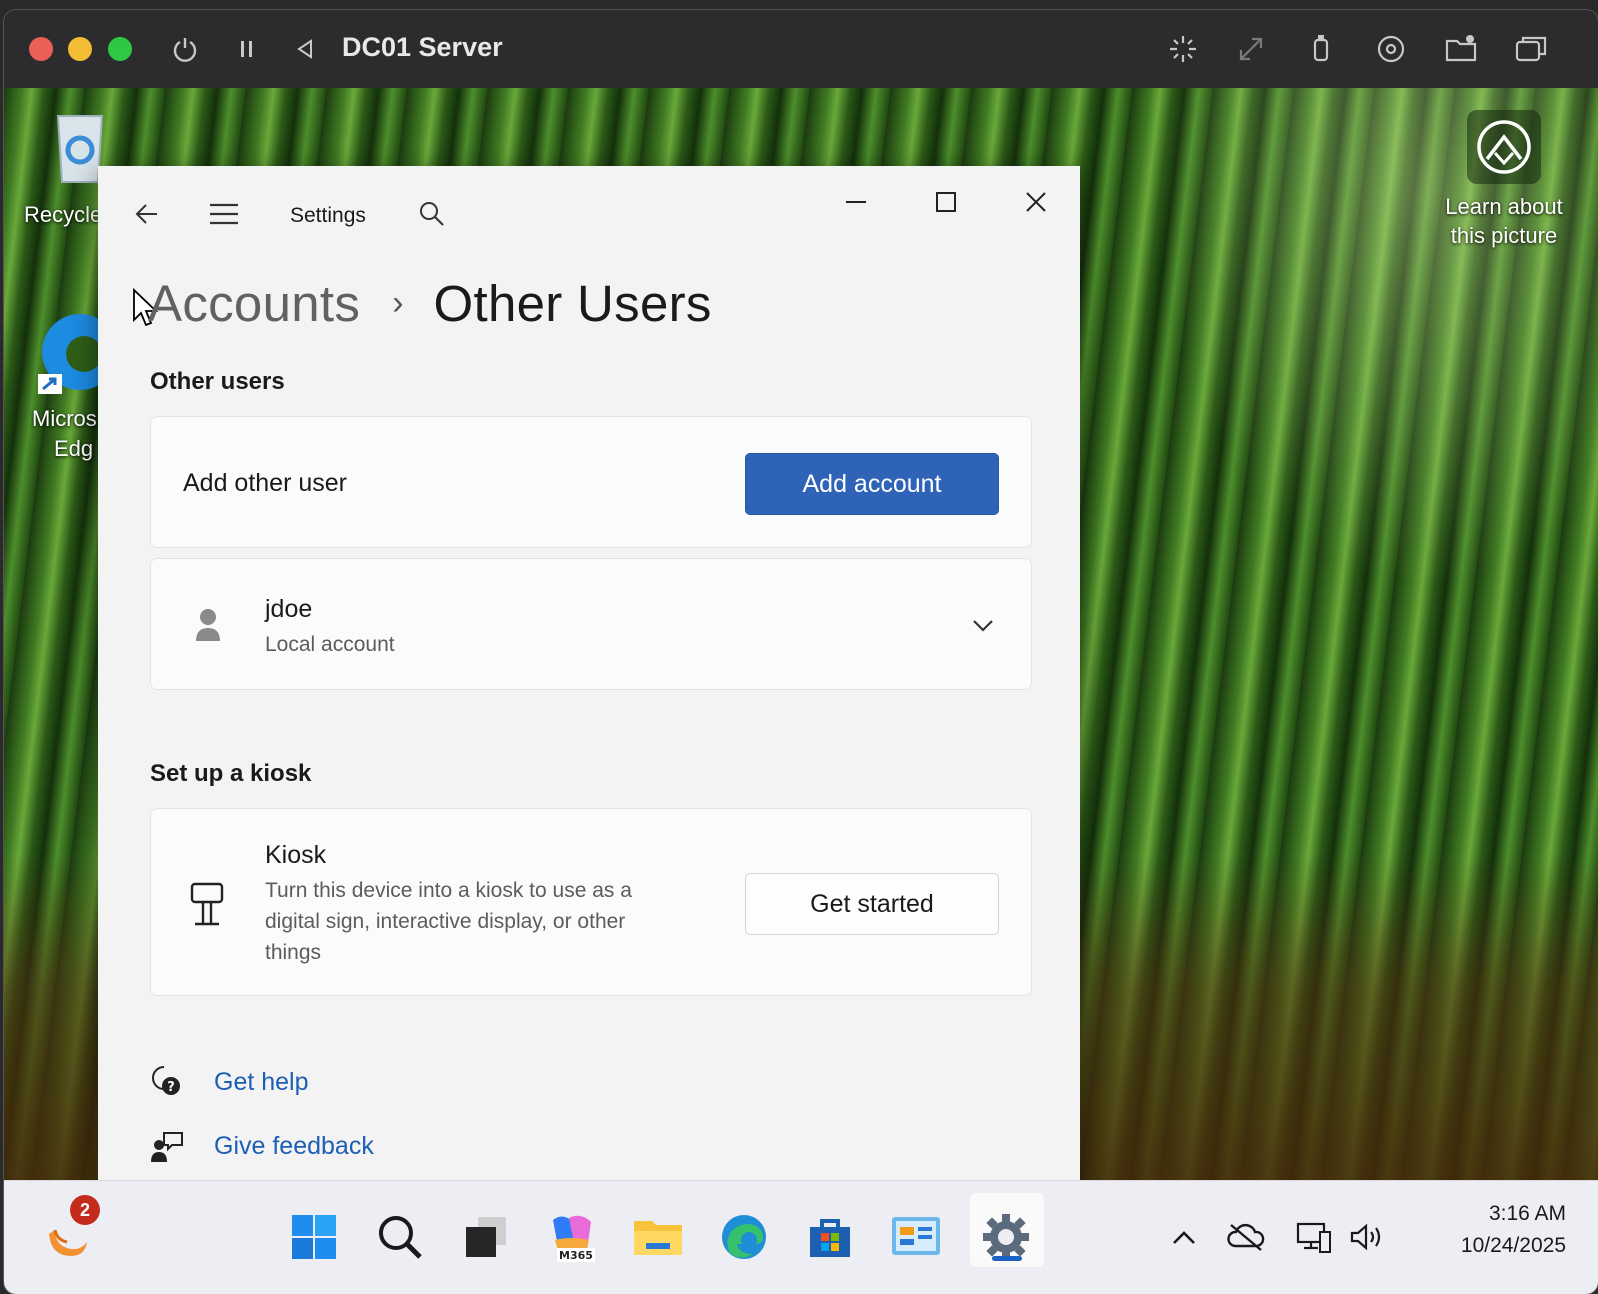 The height and width of the screenshot is (1294, 1598). What do you see at coordinates (572, 303) in the screenshot?
I see `page-title: Other Users` at bounding box center [572, 303].